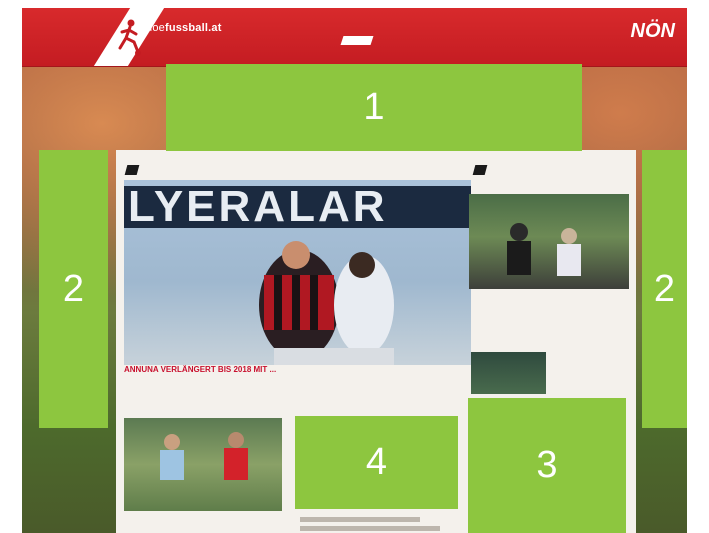 This screenshot has width=709, height=533. Describe the element at coordinates (193, 28) in the screenshot. I see `site-name-main: fussball.at` at that location.